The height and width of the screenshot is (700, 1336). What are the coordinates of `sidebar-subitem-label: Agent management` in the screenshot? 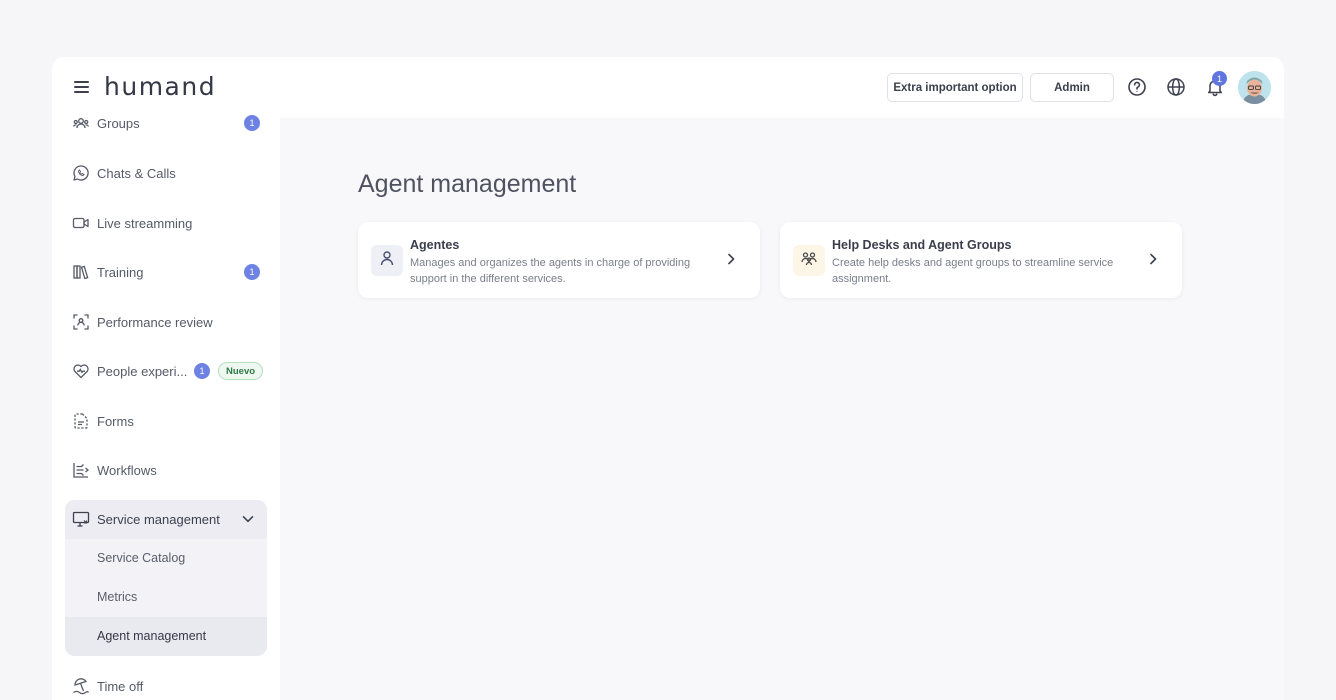 It's located at (152, 636).